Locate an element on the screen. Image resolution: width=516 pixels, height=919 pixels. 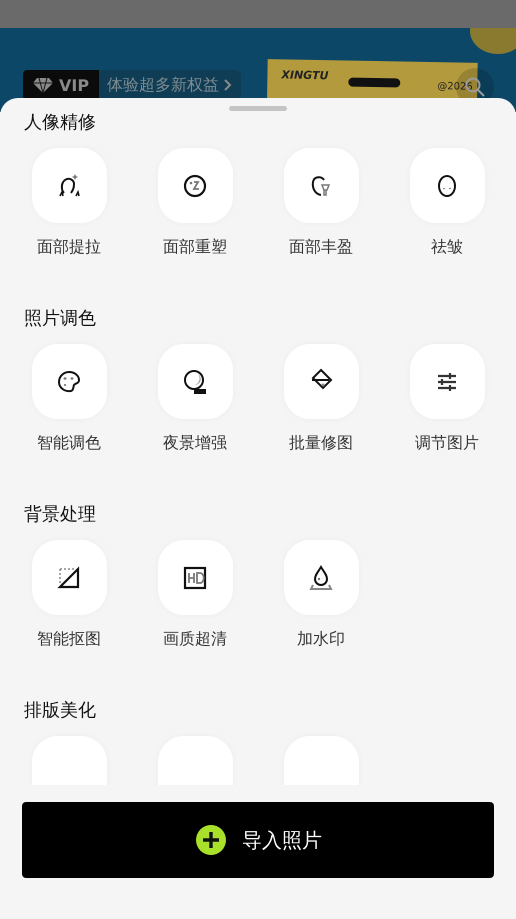
section-title: 照片调色 is located at coordinates (60, 319).